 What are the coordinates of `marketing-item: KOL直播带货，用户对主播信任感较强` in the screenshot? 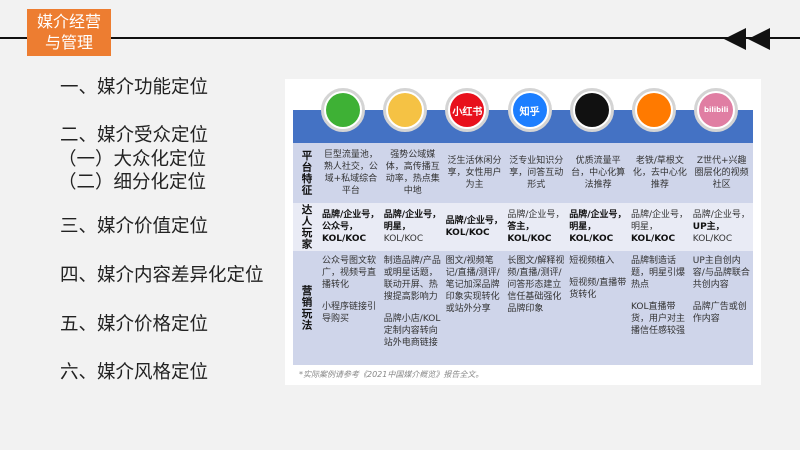 It's located at (657, 319).